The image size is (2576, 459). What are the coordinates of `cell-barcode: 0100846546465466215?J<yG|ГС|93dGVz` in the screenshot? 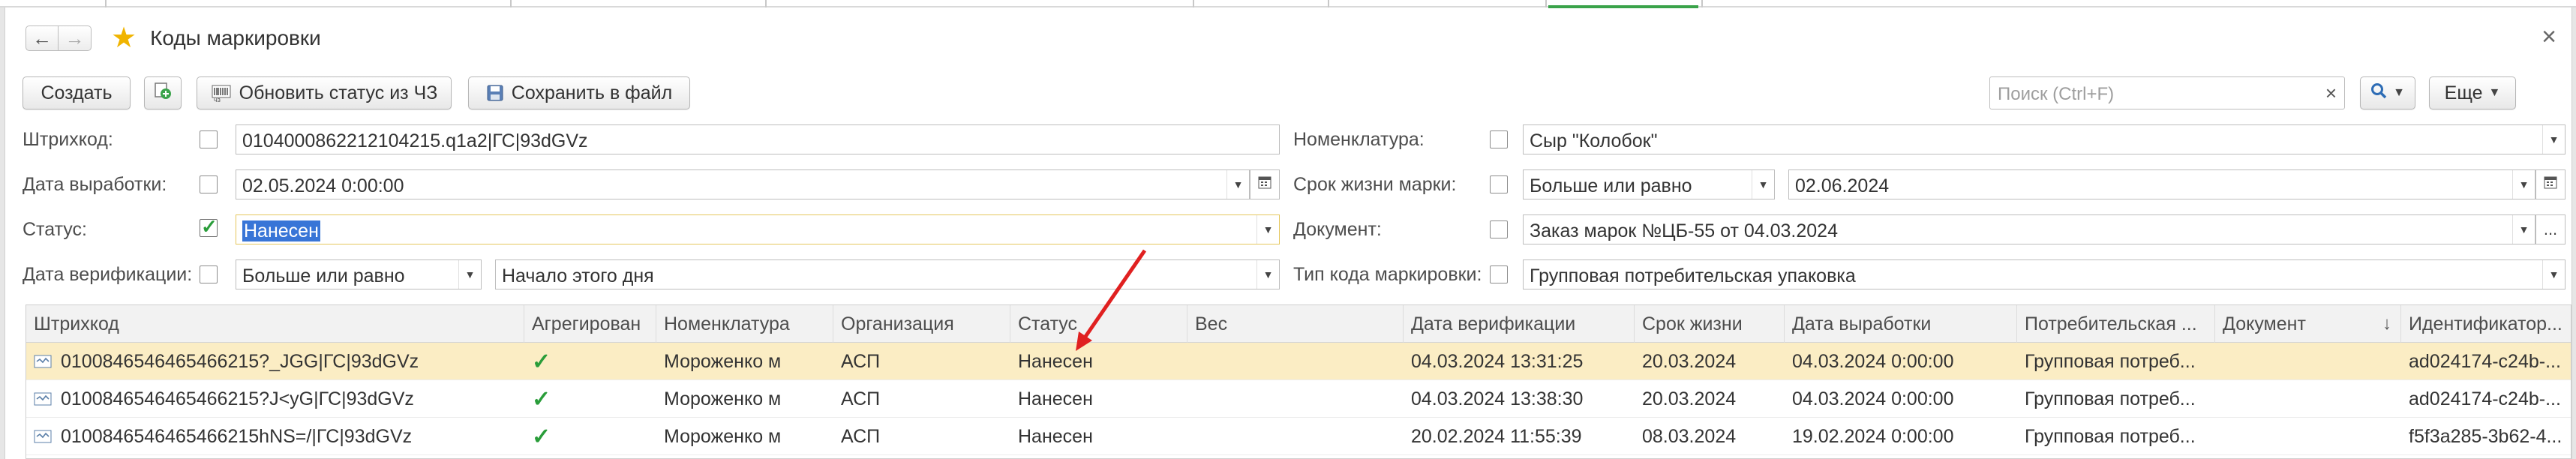 It's located at (275, 399).